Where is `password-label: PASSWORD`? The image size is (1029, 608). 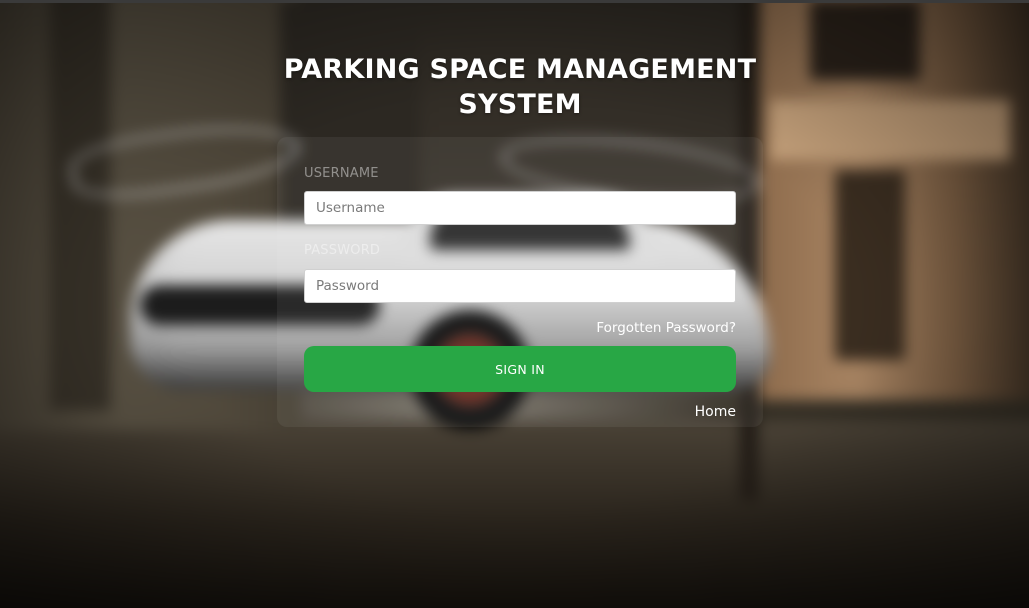 password-label: PASSWORD is located at coordinates (342, 250).